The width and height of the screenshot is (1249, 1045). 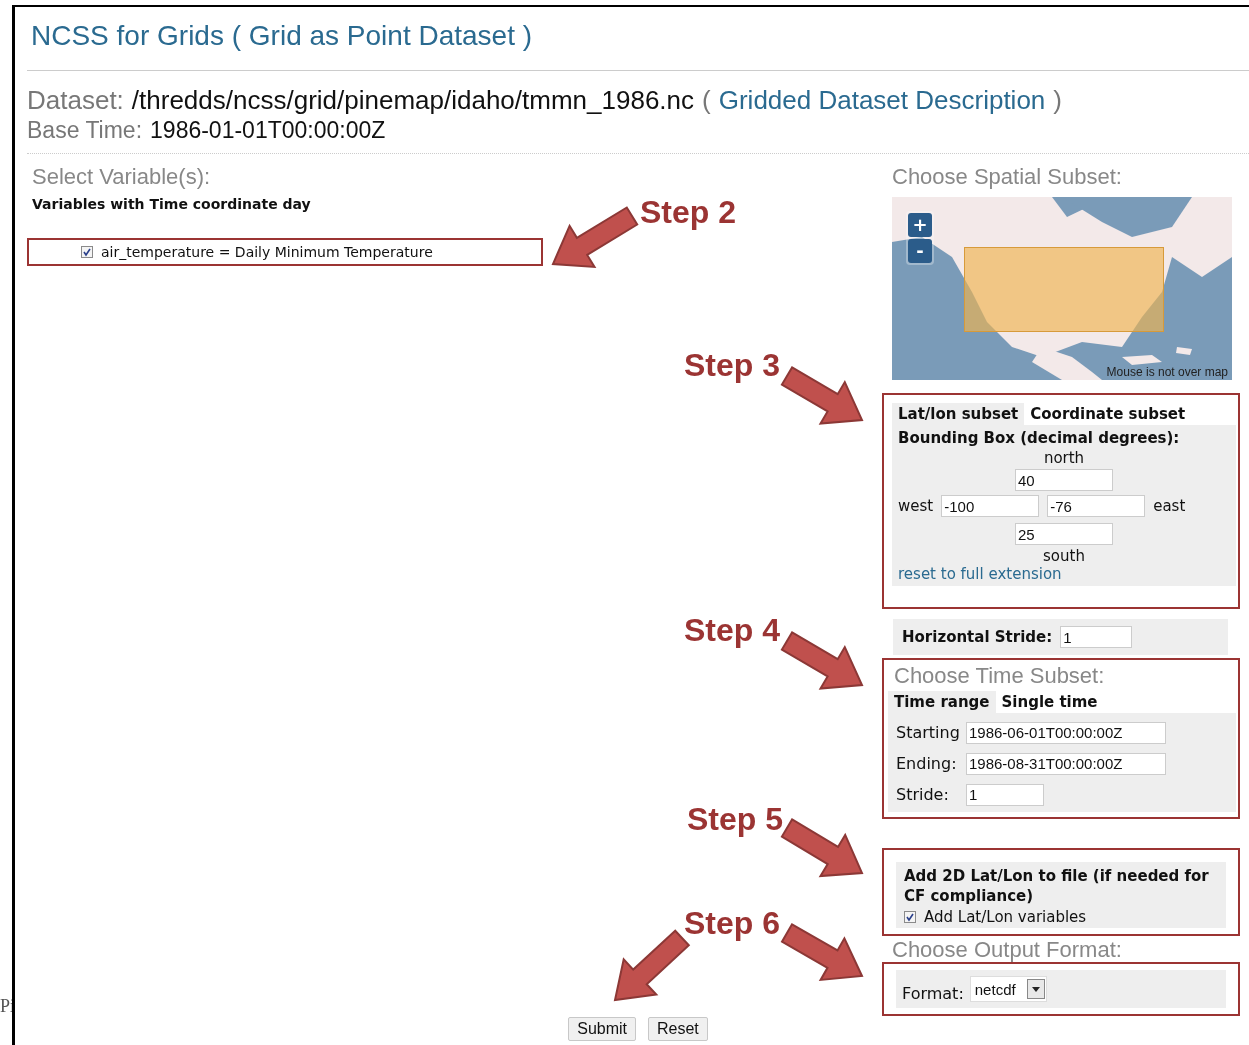 I want to click on step-label: Step 2, so click(x=688, y=212).